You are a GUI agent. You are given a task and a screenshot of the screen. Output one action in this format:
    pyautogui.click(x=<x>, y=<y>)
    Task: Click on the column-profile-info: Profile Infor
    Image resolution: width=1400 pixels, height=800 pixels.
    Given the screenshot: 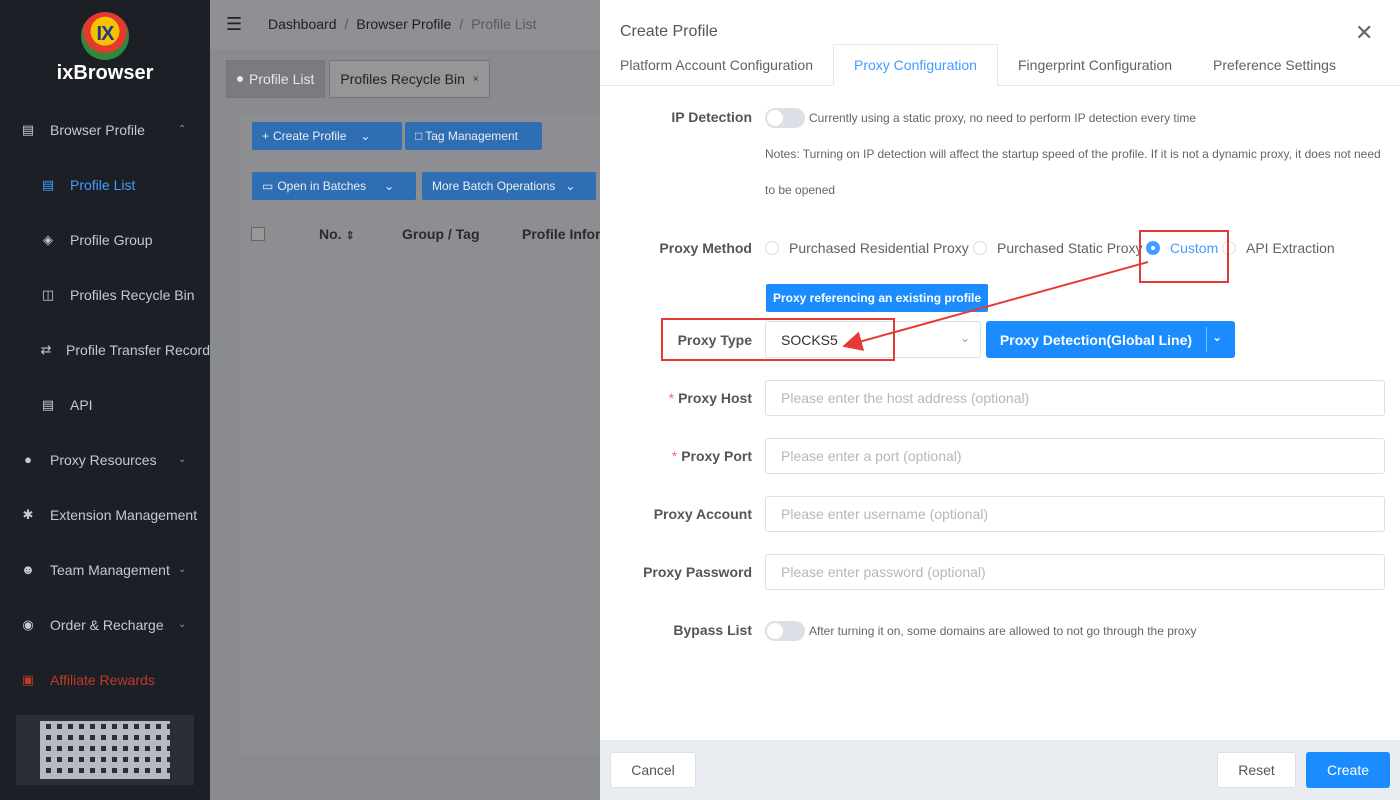 What is the action you would take?
    pyautogui.click(x=561, y=234)
    